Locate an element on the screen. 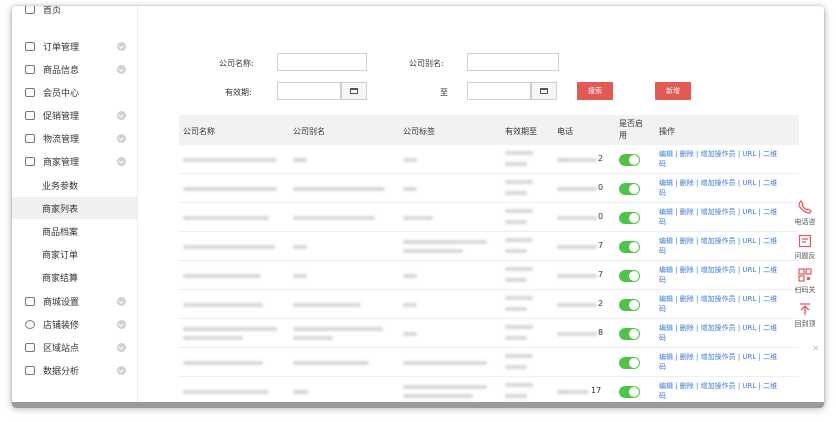 The height and width of the screenshot is (422, 836). col-header-company-tag: 公司标签 is located at coordinates (419, 131).